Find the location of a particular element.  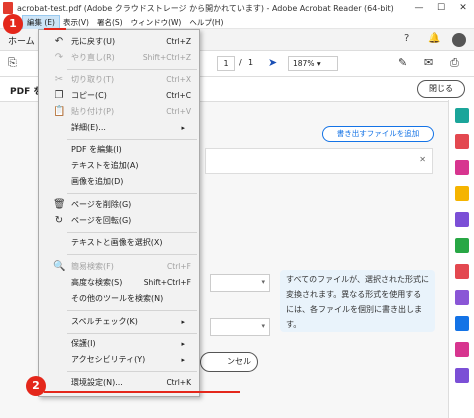

window-controls: — ☐ ✕ is located at coordinates (441, 8).